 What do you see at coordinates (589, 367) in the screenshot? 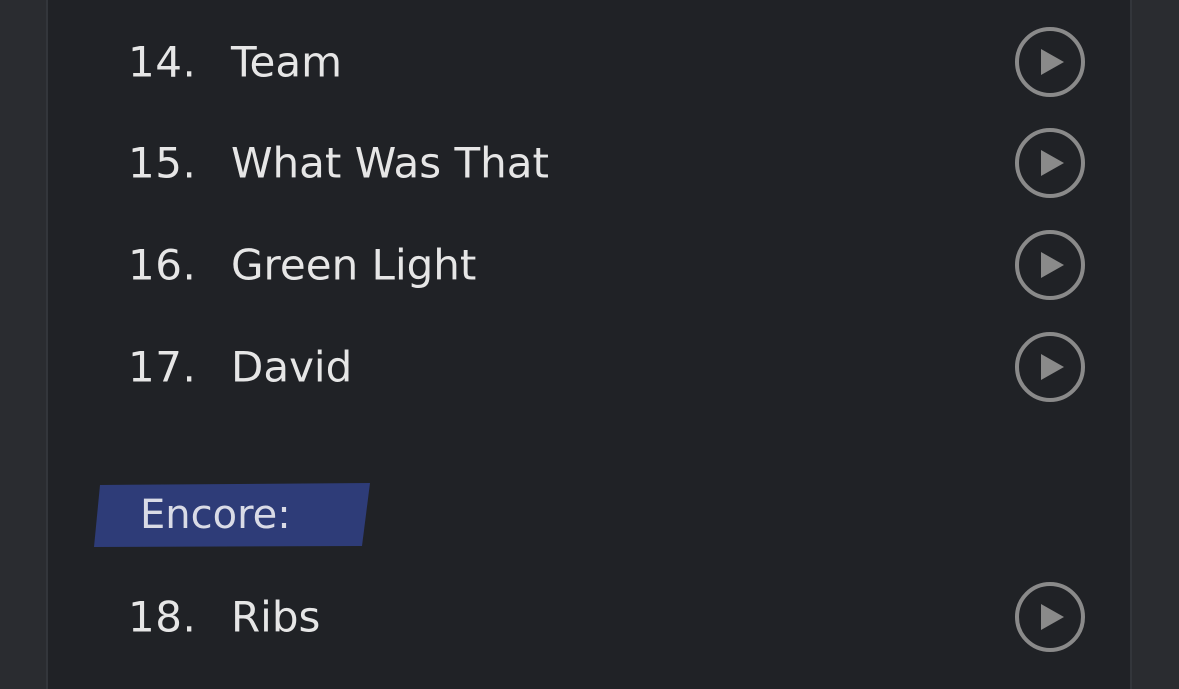
I see `track-row: 17. David` at bounding box center [589, 367].